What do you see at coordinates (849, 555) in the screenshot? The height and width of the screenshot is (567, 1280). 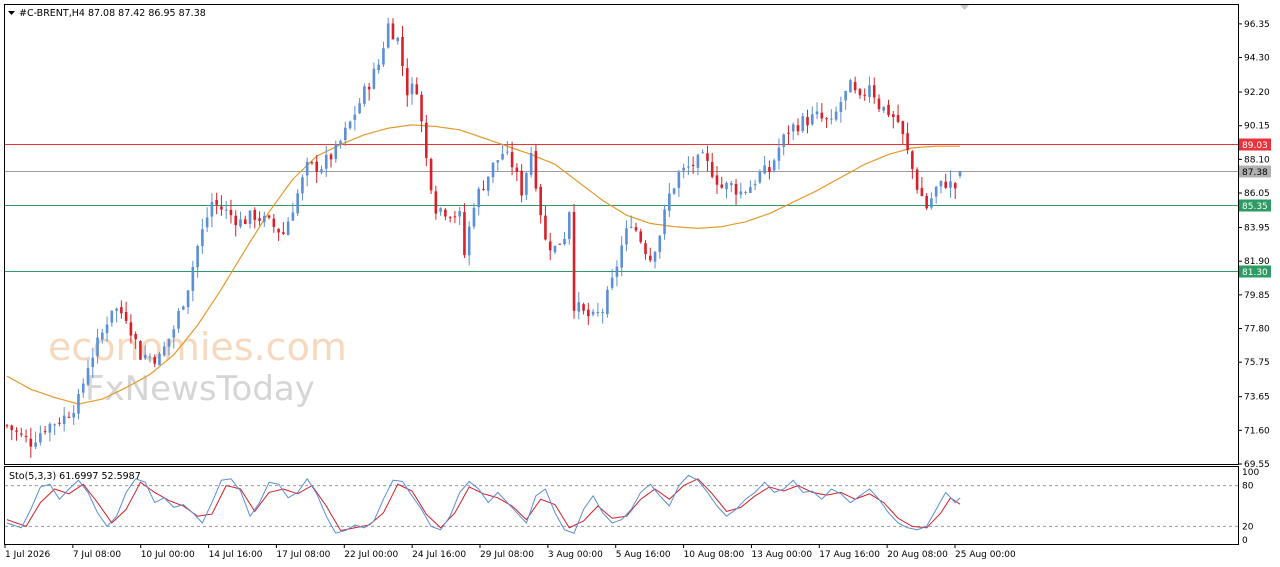 I see `x-tick-label: 17 Aug 16:00` at bounding box center [849, 555].